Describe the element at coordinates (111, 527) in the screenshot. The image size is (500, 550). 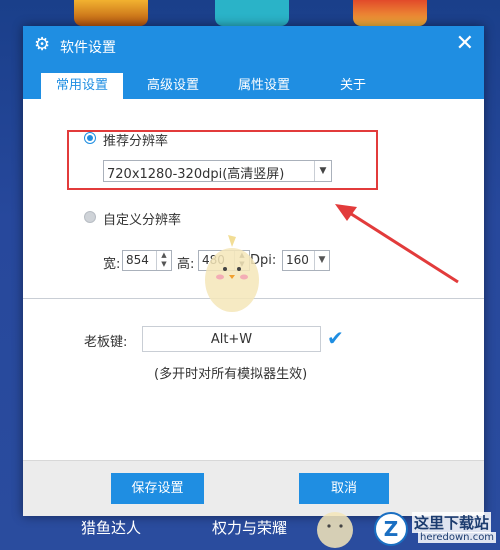
I see `game-label-1: 猎鱼达人` at that location.